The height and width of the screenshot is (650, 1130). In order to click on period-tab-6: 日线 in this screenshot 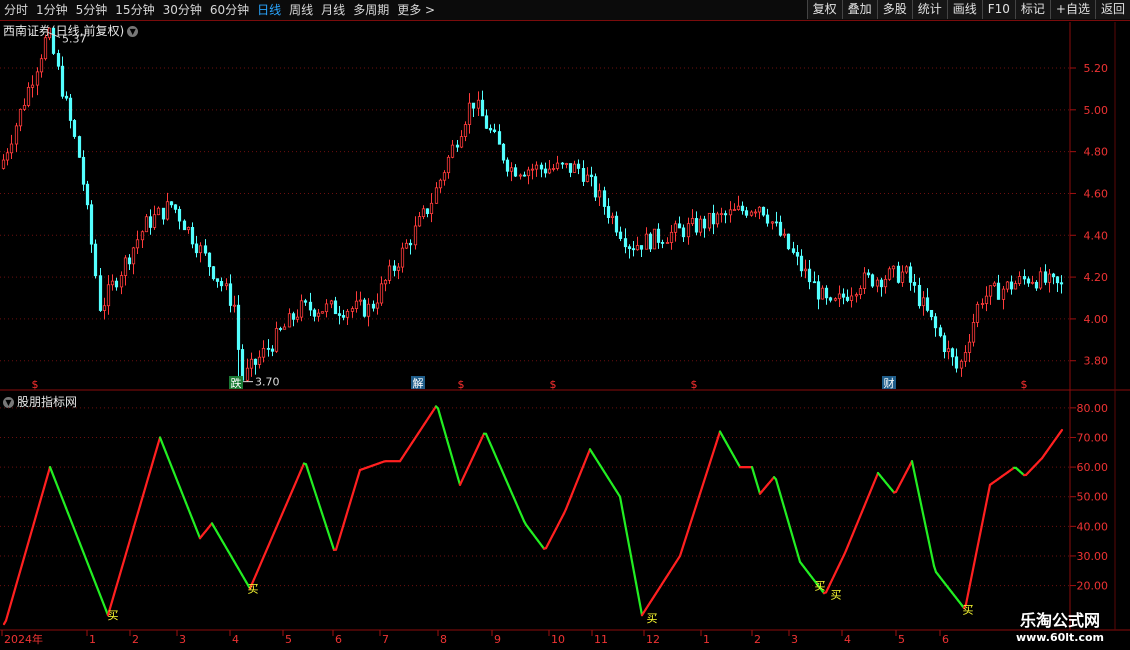, I will do `click(269, 10)`.